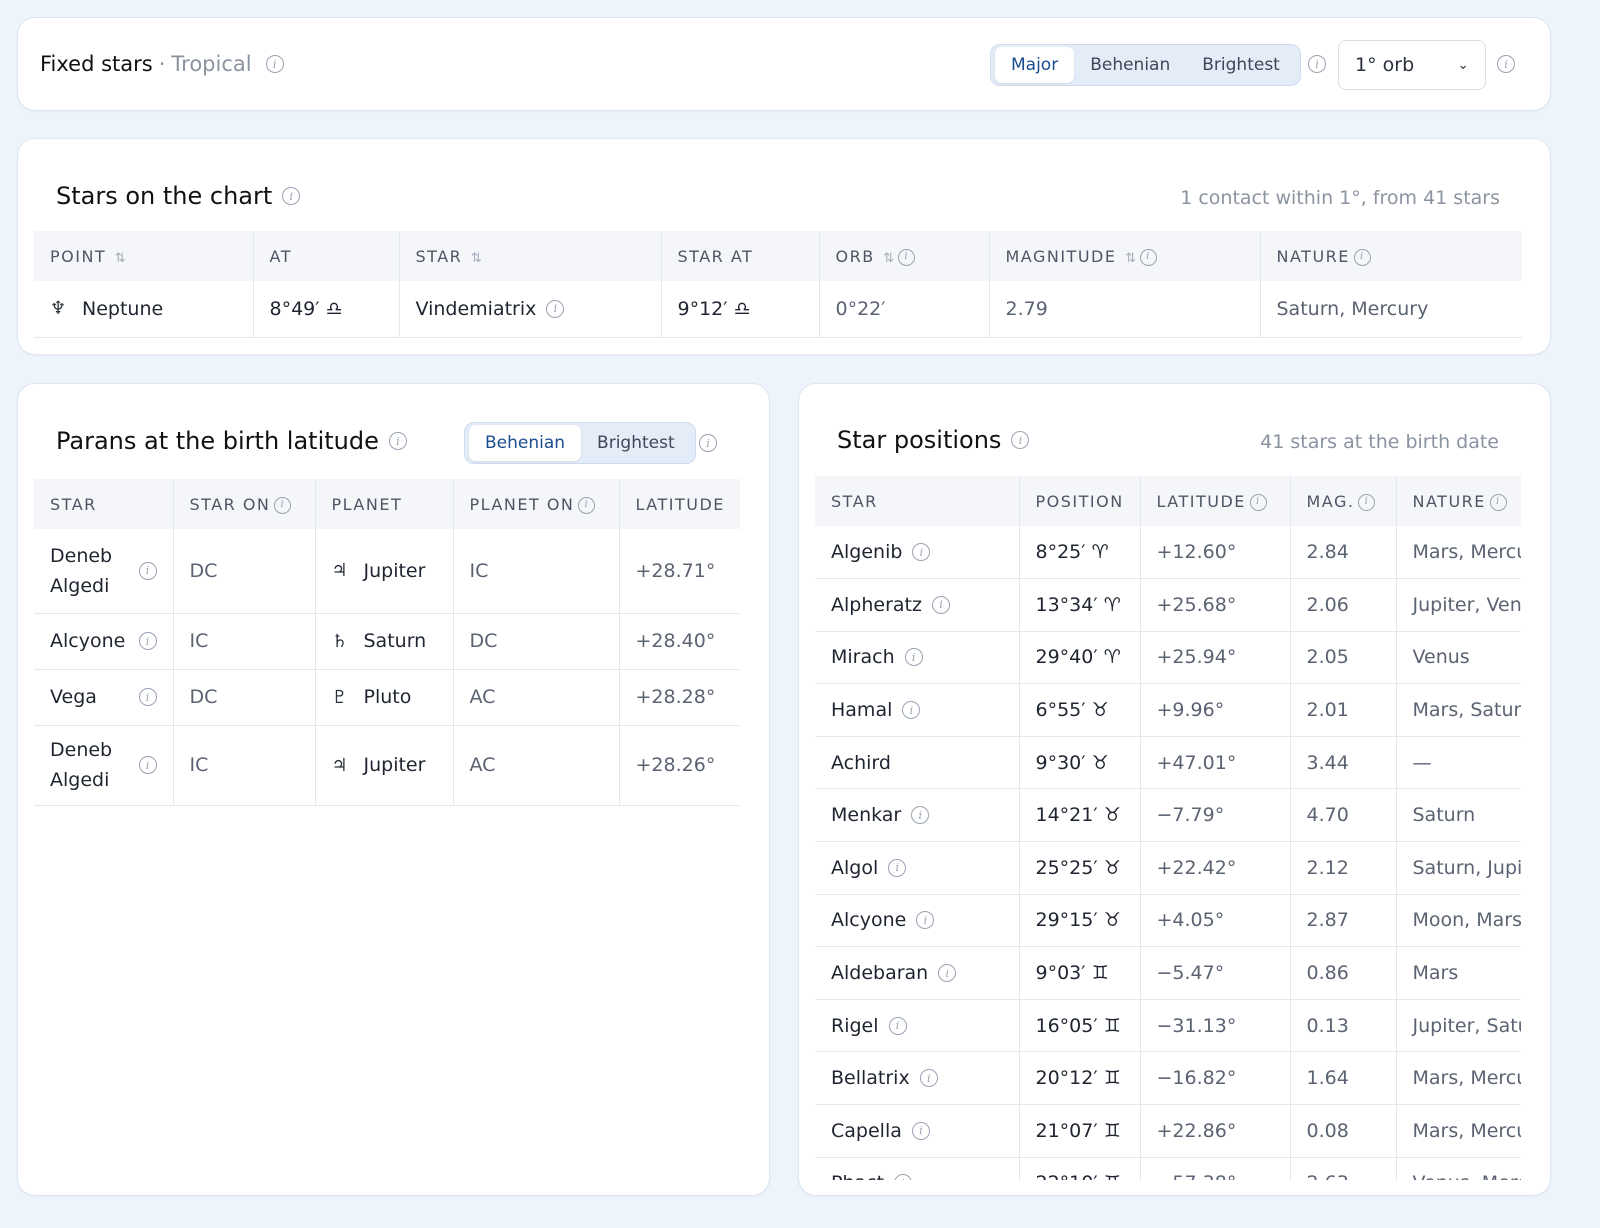 The image size is (1600, 1228). I want to click on magnitude-value: 2.84, so click(1343, 553).